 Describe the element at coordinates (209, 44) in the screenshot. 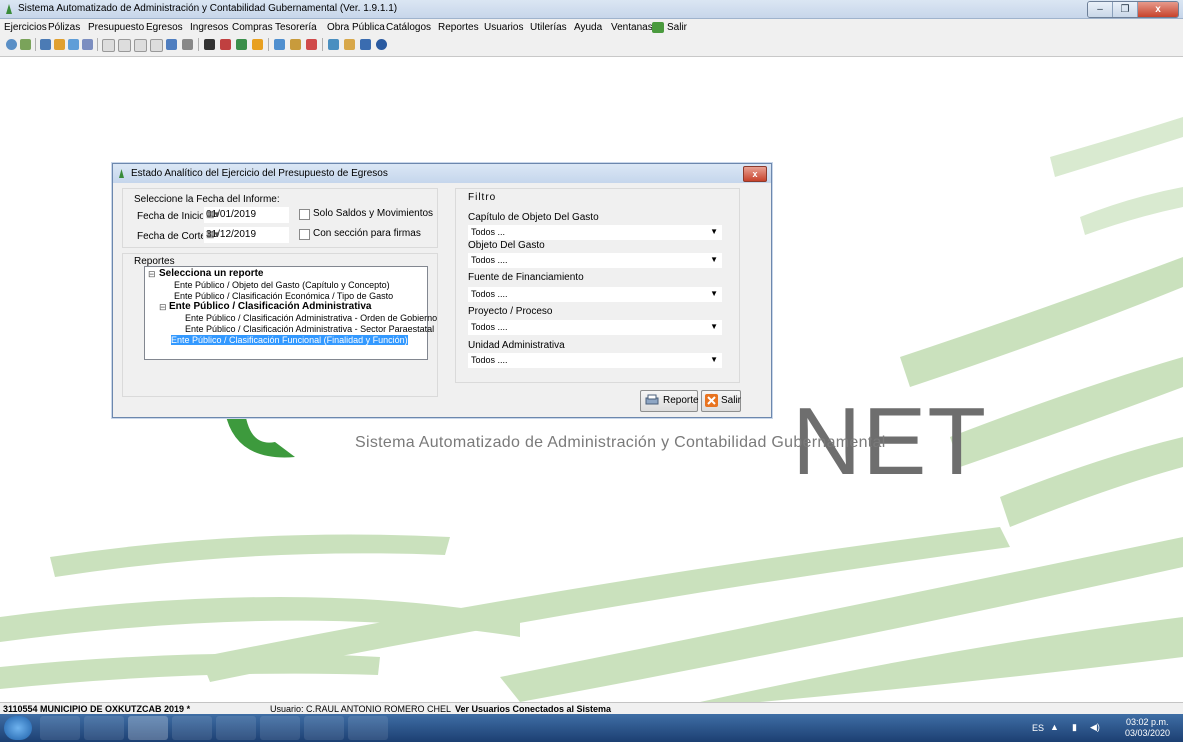

I see `book-icon` at that location.